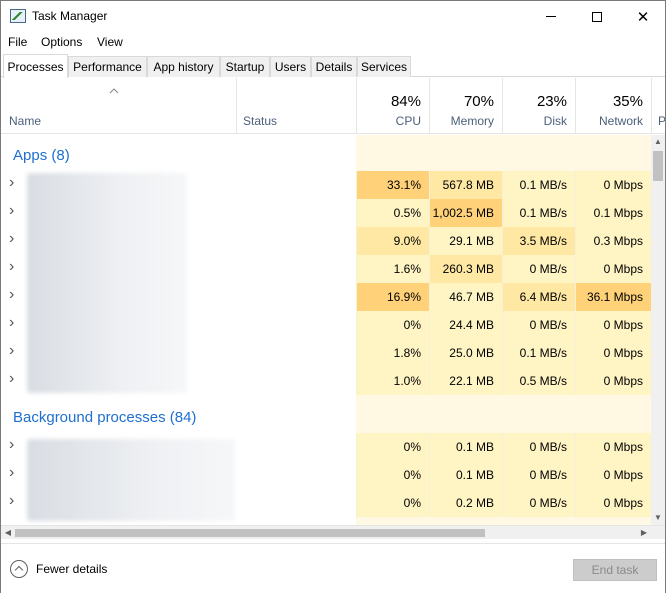 This screenshot has height=593, width=666. Describe the element at coordinates (326, 185) in the screenshot. I see `app-process-row: › 33.1% 567.8 MB 0.1 MB/s 0 Mbps` at that location.